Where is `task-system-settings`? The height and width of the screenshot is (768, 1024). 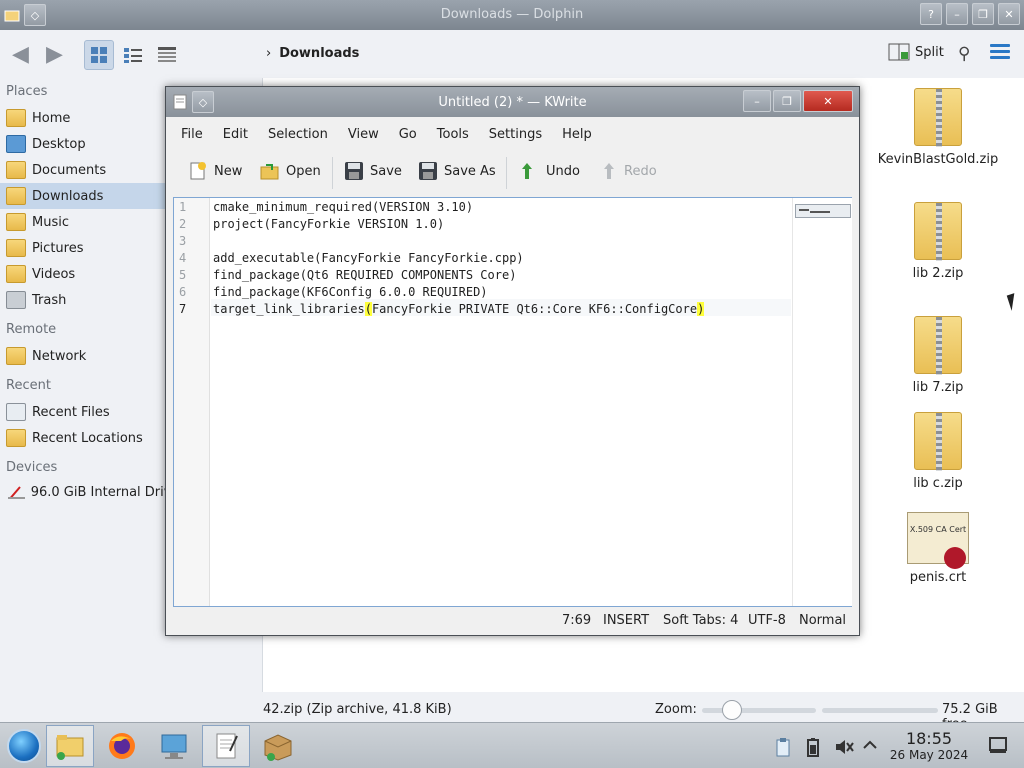
task-system-settings is located at coordinates (174, 746).